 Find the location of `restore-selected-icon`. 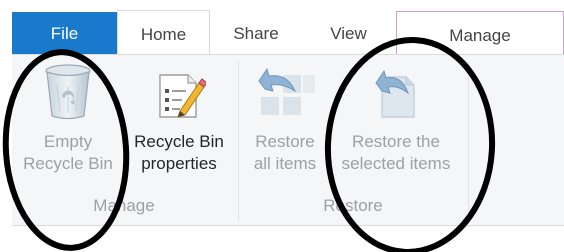

restore-selected-icon is located at coordinates (395, 93).